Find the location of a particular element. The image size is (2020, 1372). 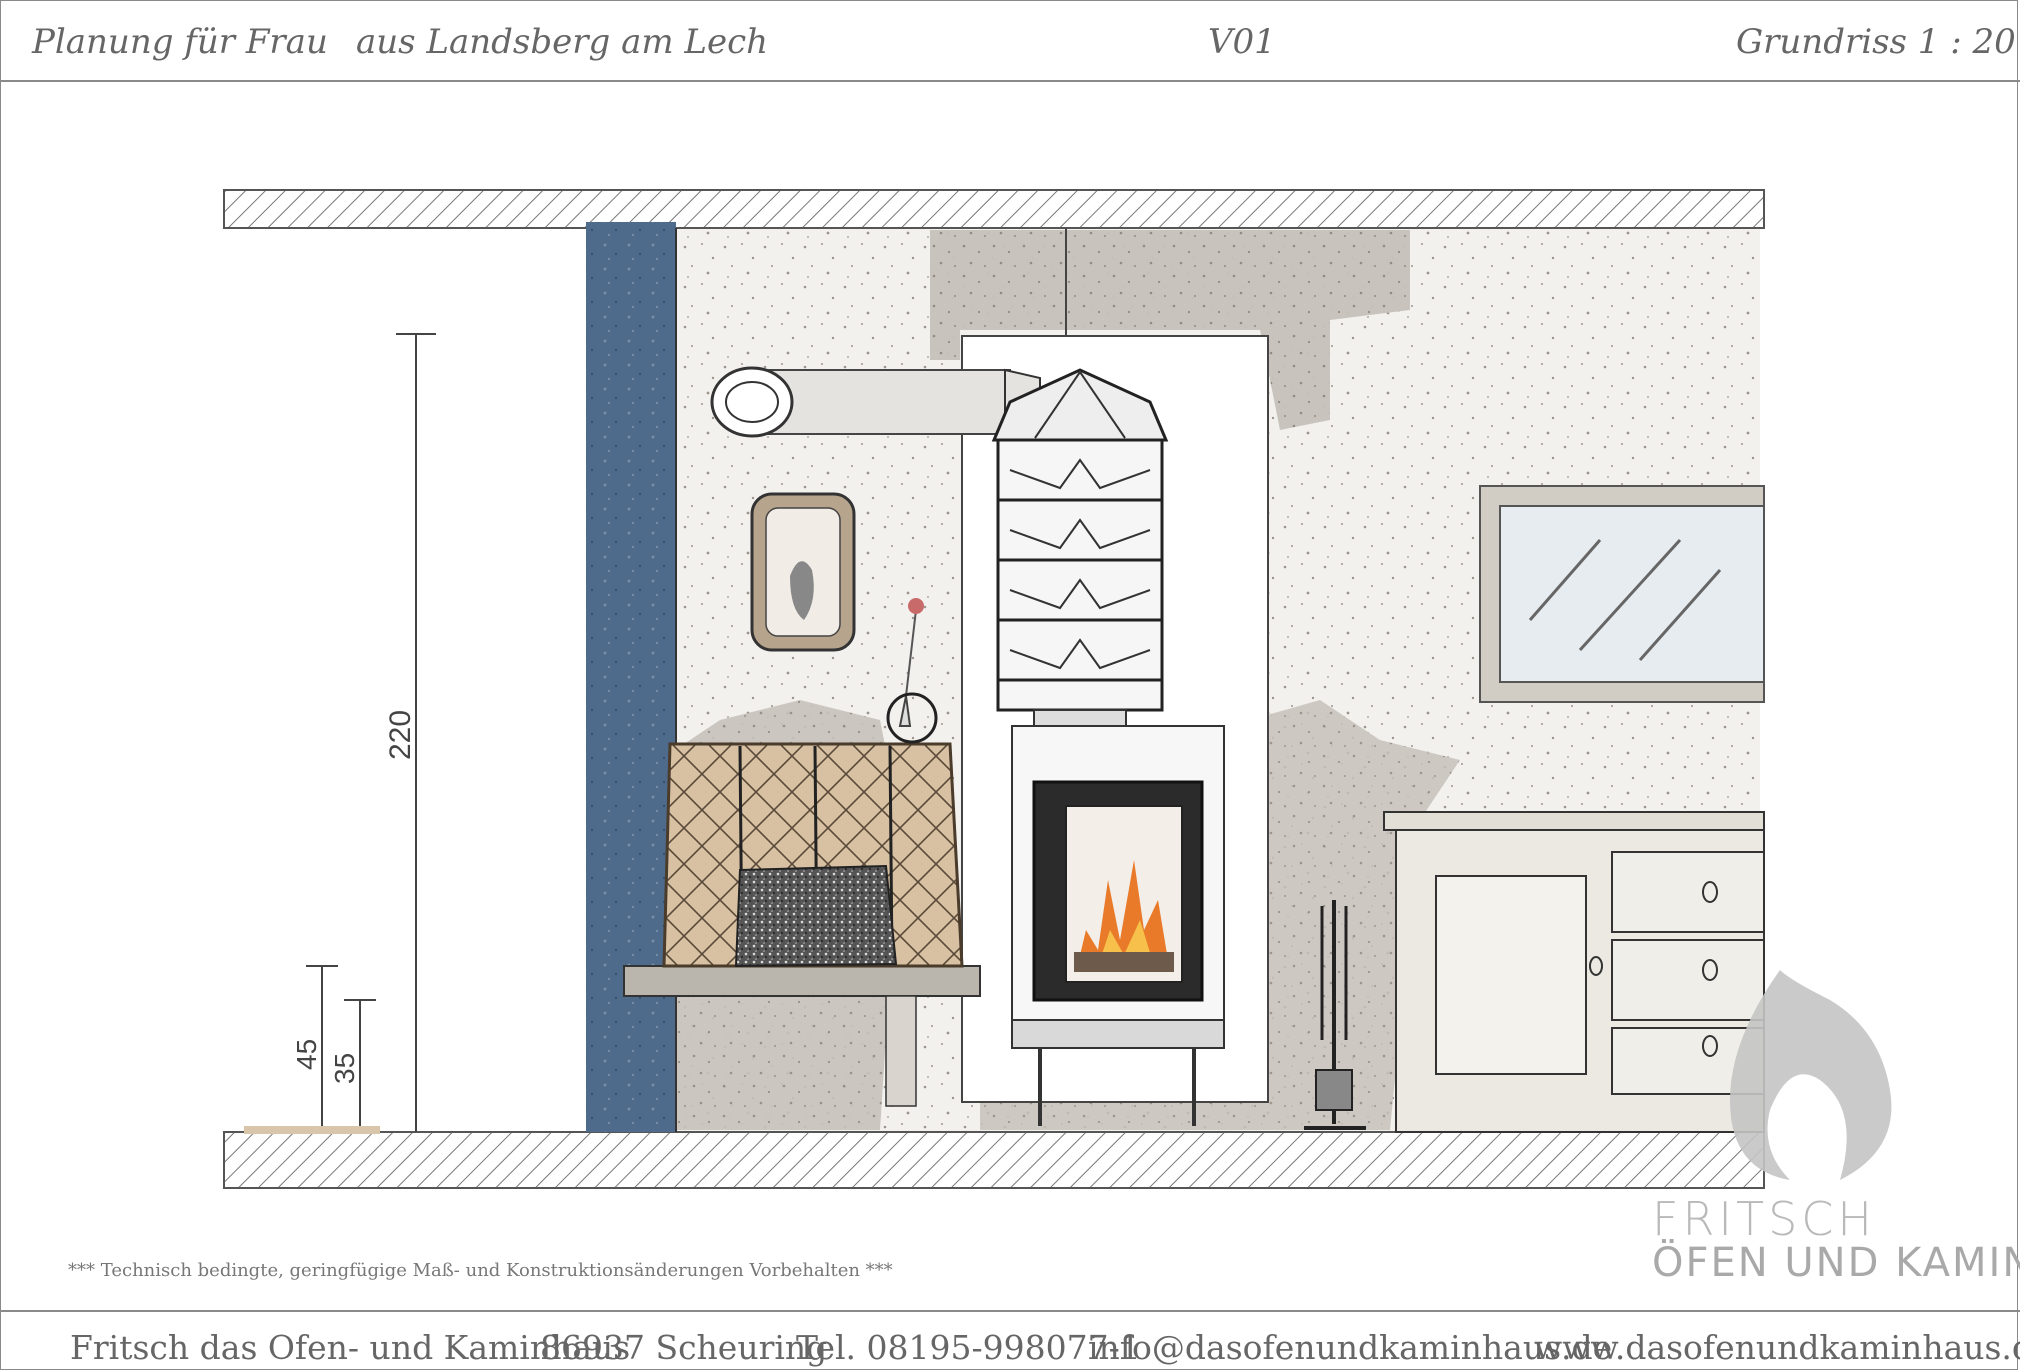

dimension-220: 220 is located at coordinates (400, 735).